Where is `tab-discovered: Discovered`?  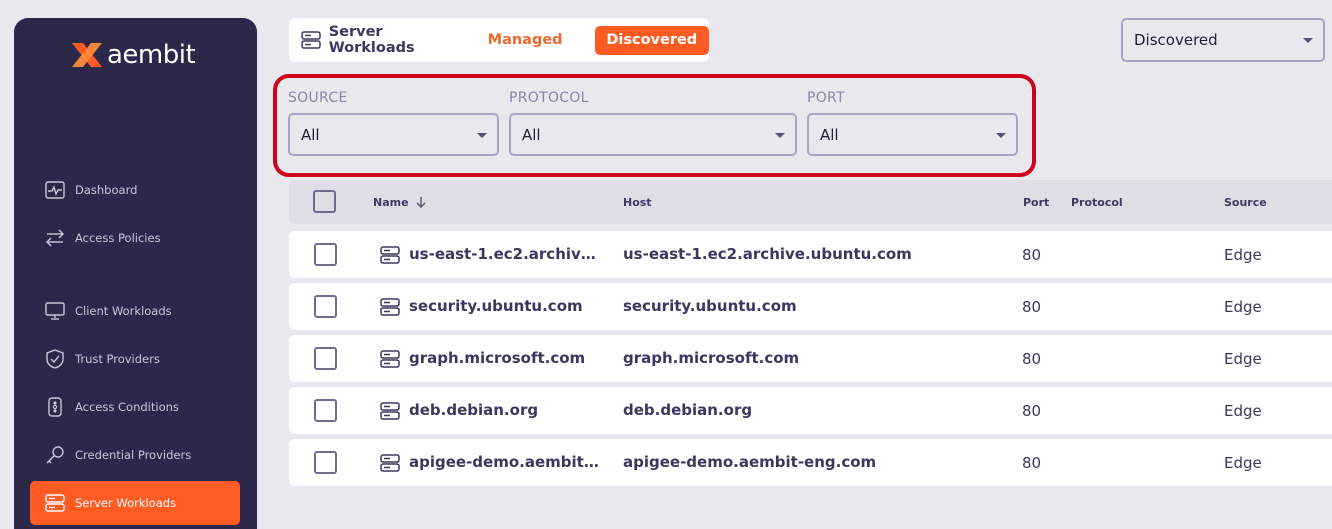
tab-discovered: Discovered is located at coordinates (651, 40).